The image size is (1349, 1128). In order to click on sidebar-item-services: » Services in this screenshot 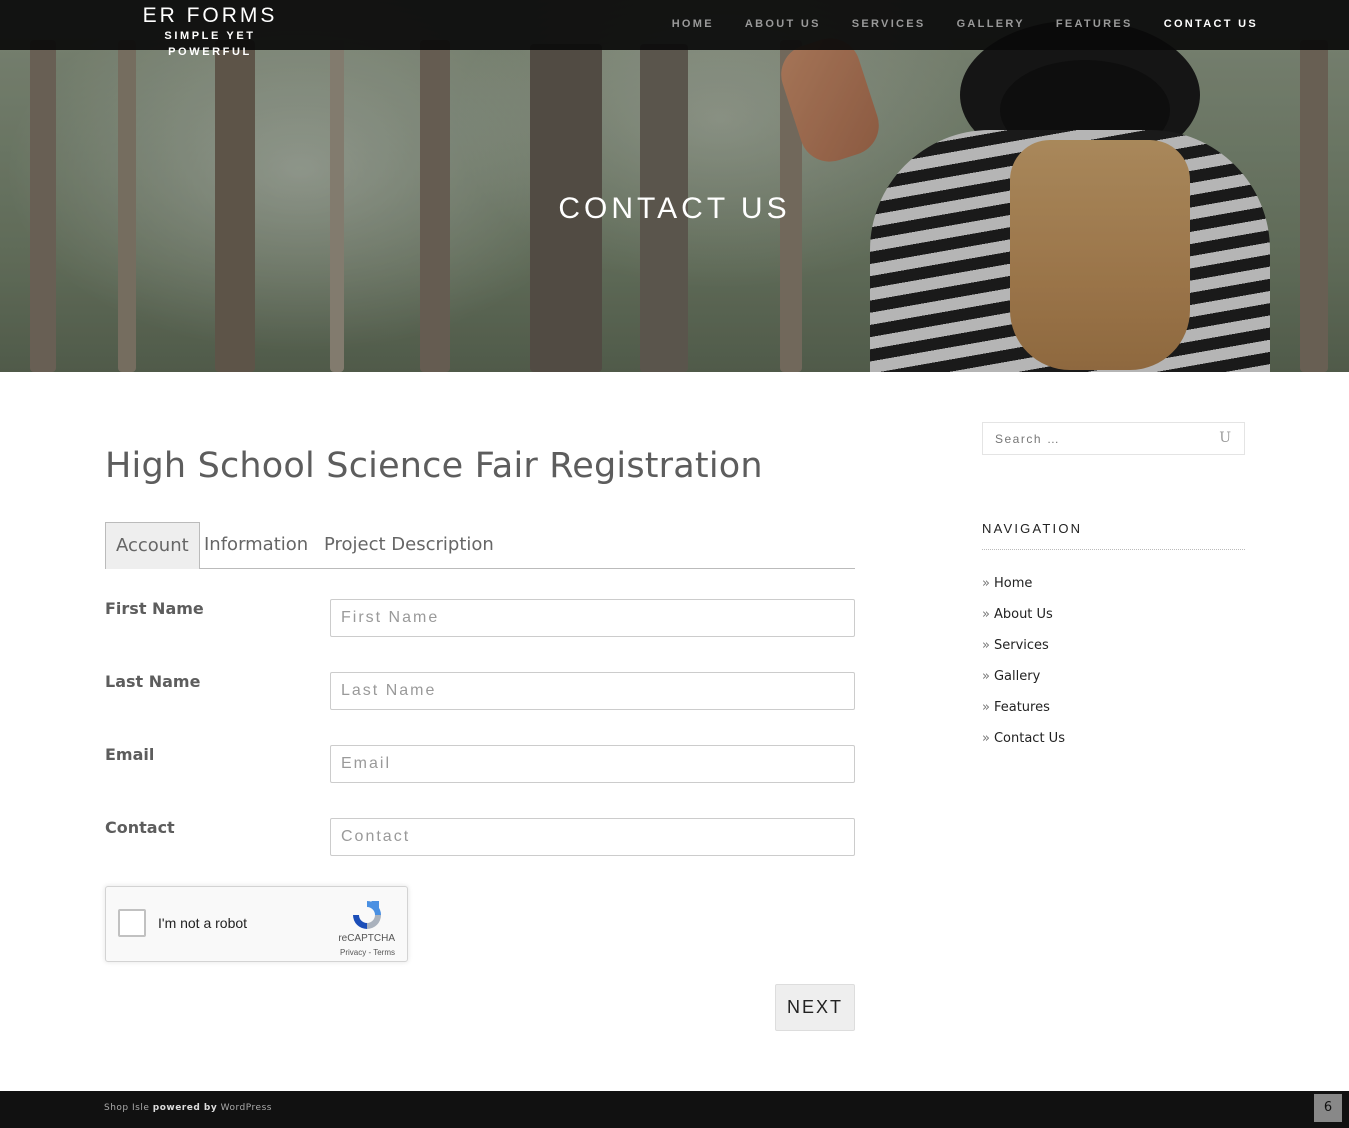, I will do `click(1023, 653)`.